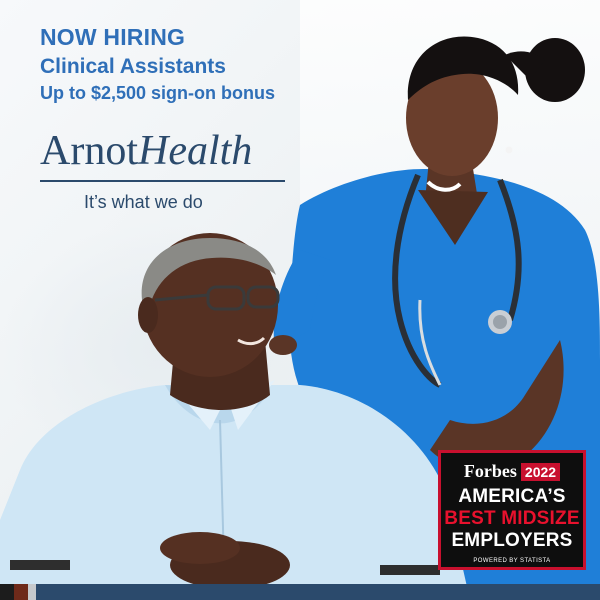 The height and width of the screenshot is (600, 600). Describe the element at coordinates (89, 151) in the screenshot. I see `logo-arnot: Arnot` at that location.